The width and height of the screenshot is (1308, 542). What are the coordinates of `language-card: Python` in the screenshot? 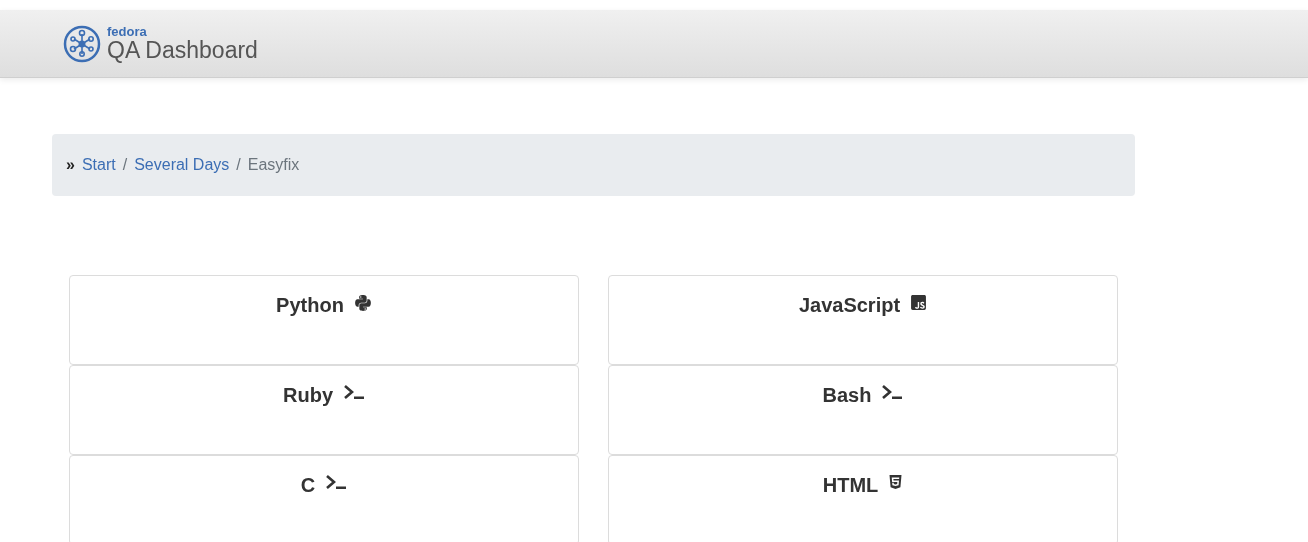 It's located at (324, 320).